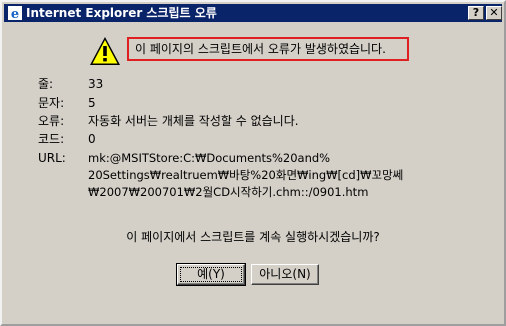 This screenshot has height=326, width=506. Describe the element at coordinates (285, 274) in the screenshot. I see `no-button: 아니오(N)` at that location.